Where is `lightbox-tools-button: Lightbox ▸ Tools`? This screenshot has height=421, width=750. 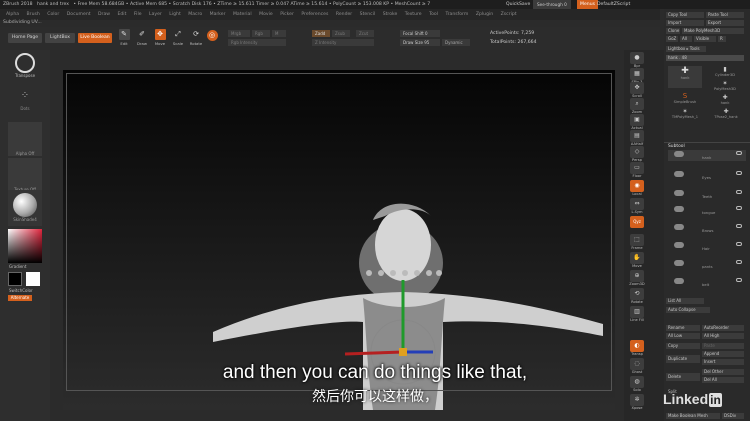 lightbox-tools-button: Lightbox ▸ Tools is located at coordinates (686, 49).